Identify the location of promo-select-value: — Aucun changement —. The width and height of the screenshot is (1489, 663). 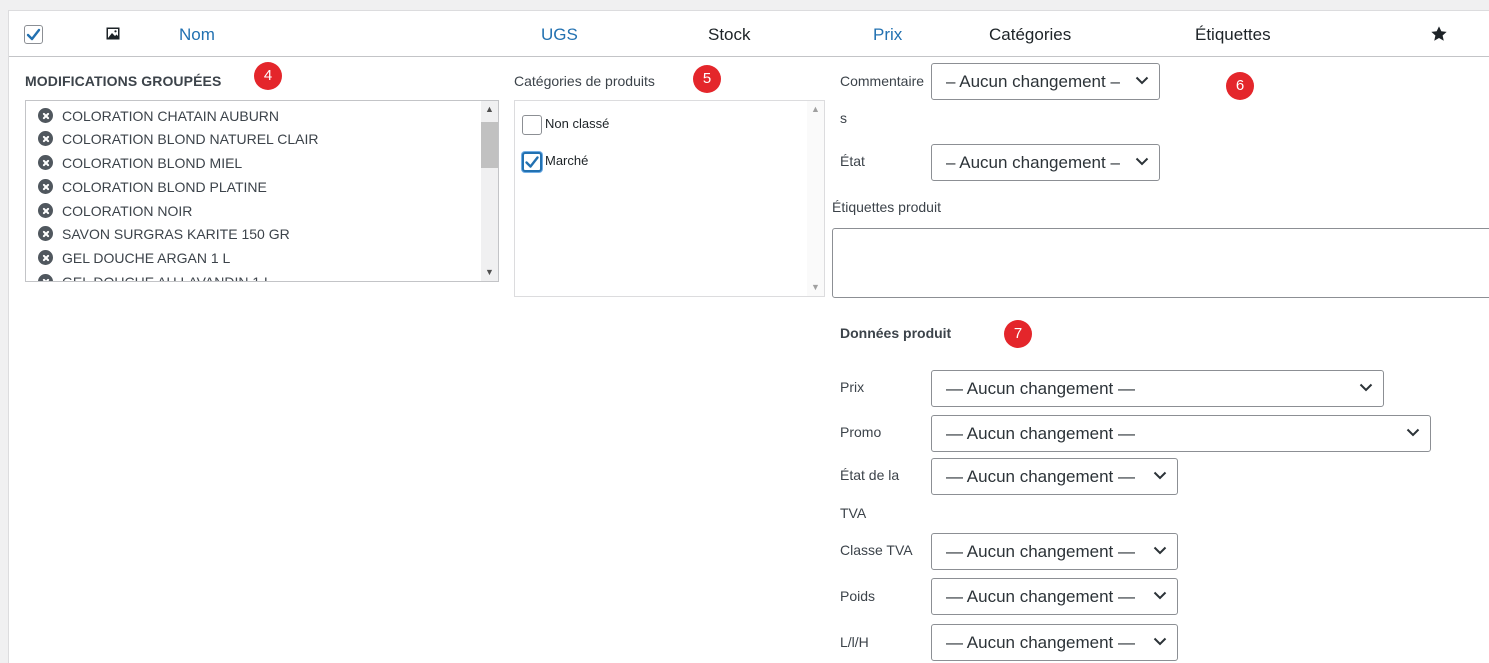
(1041, 433).